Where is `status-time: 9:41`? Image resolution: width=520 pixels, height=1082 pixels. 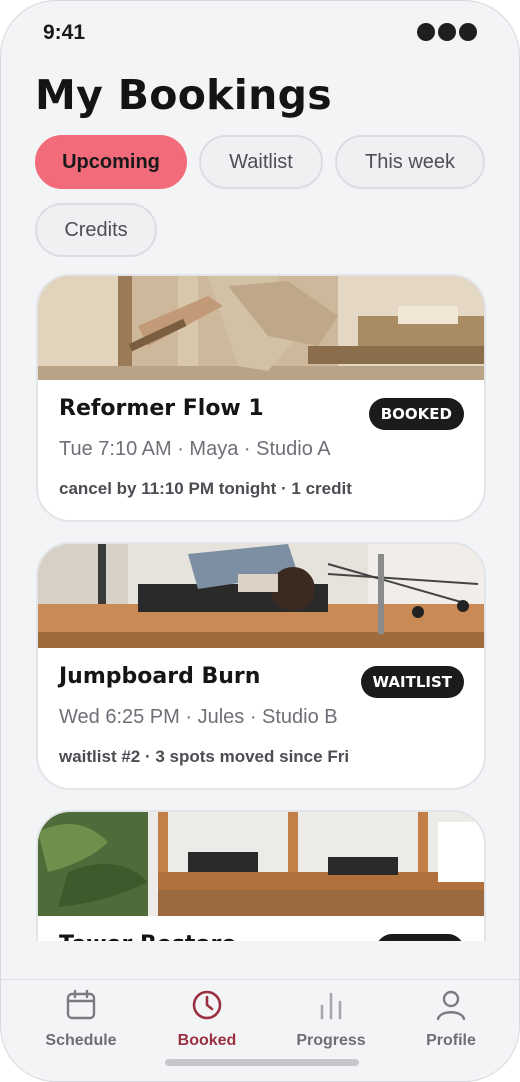
status-time: 9:41 is located at coordinates (64, 32).